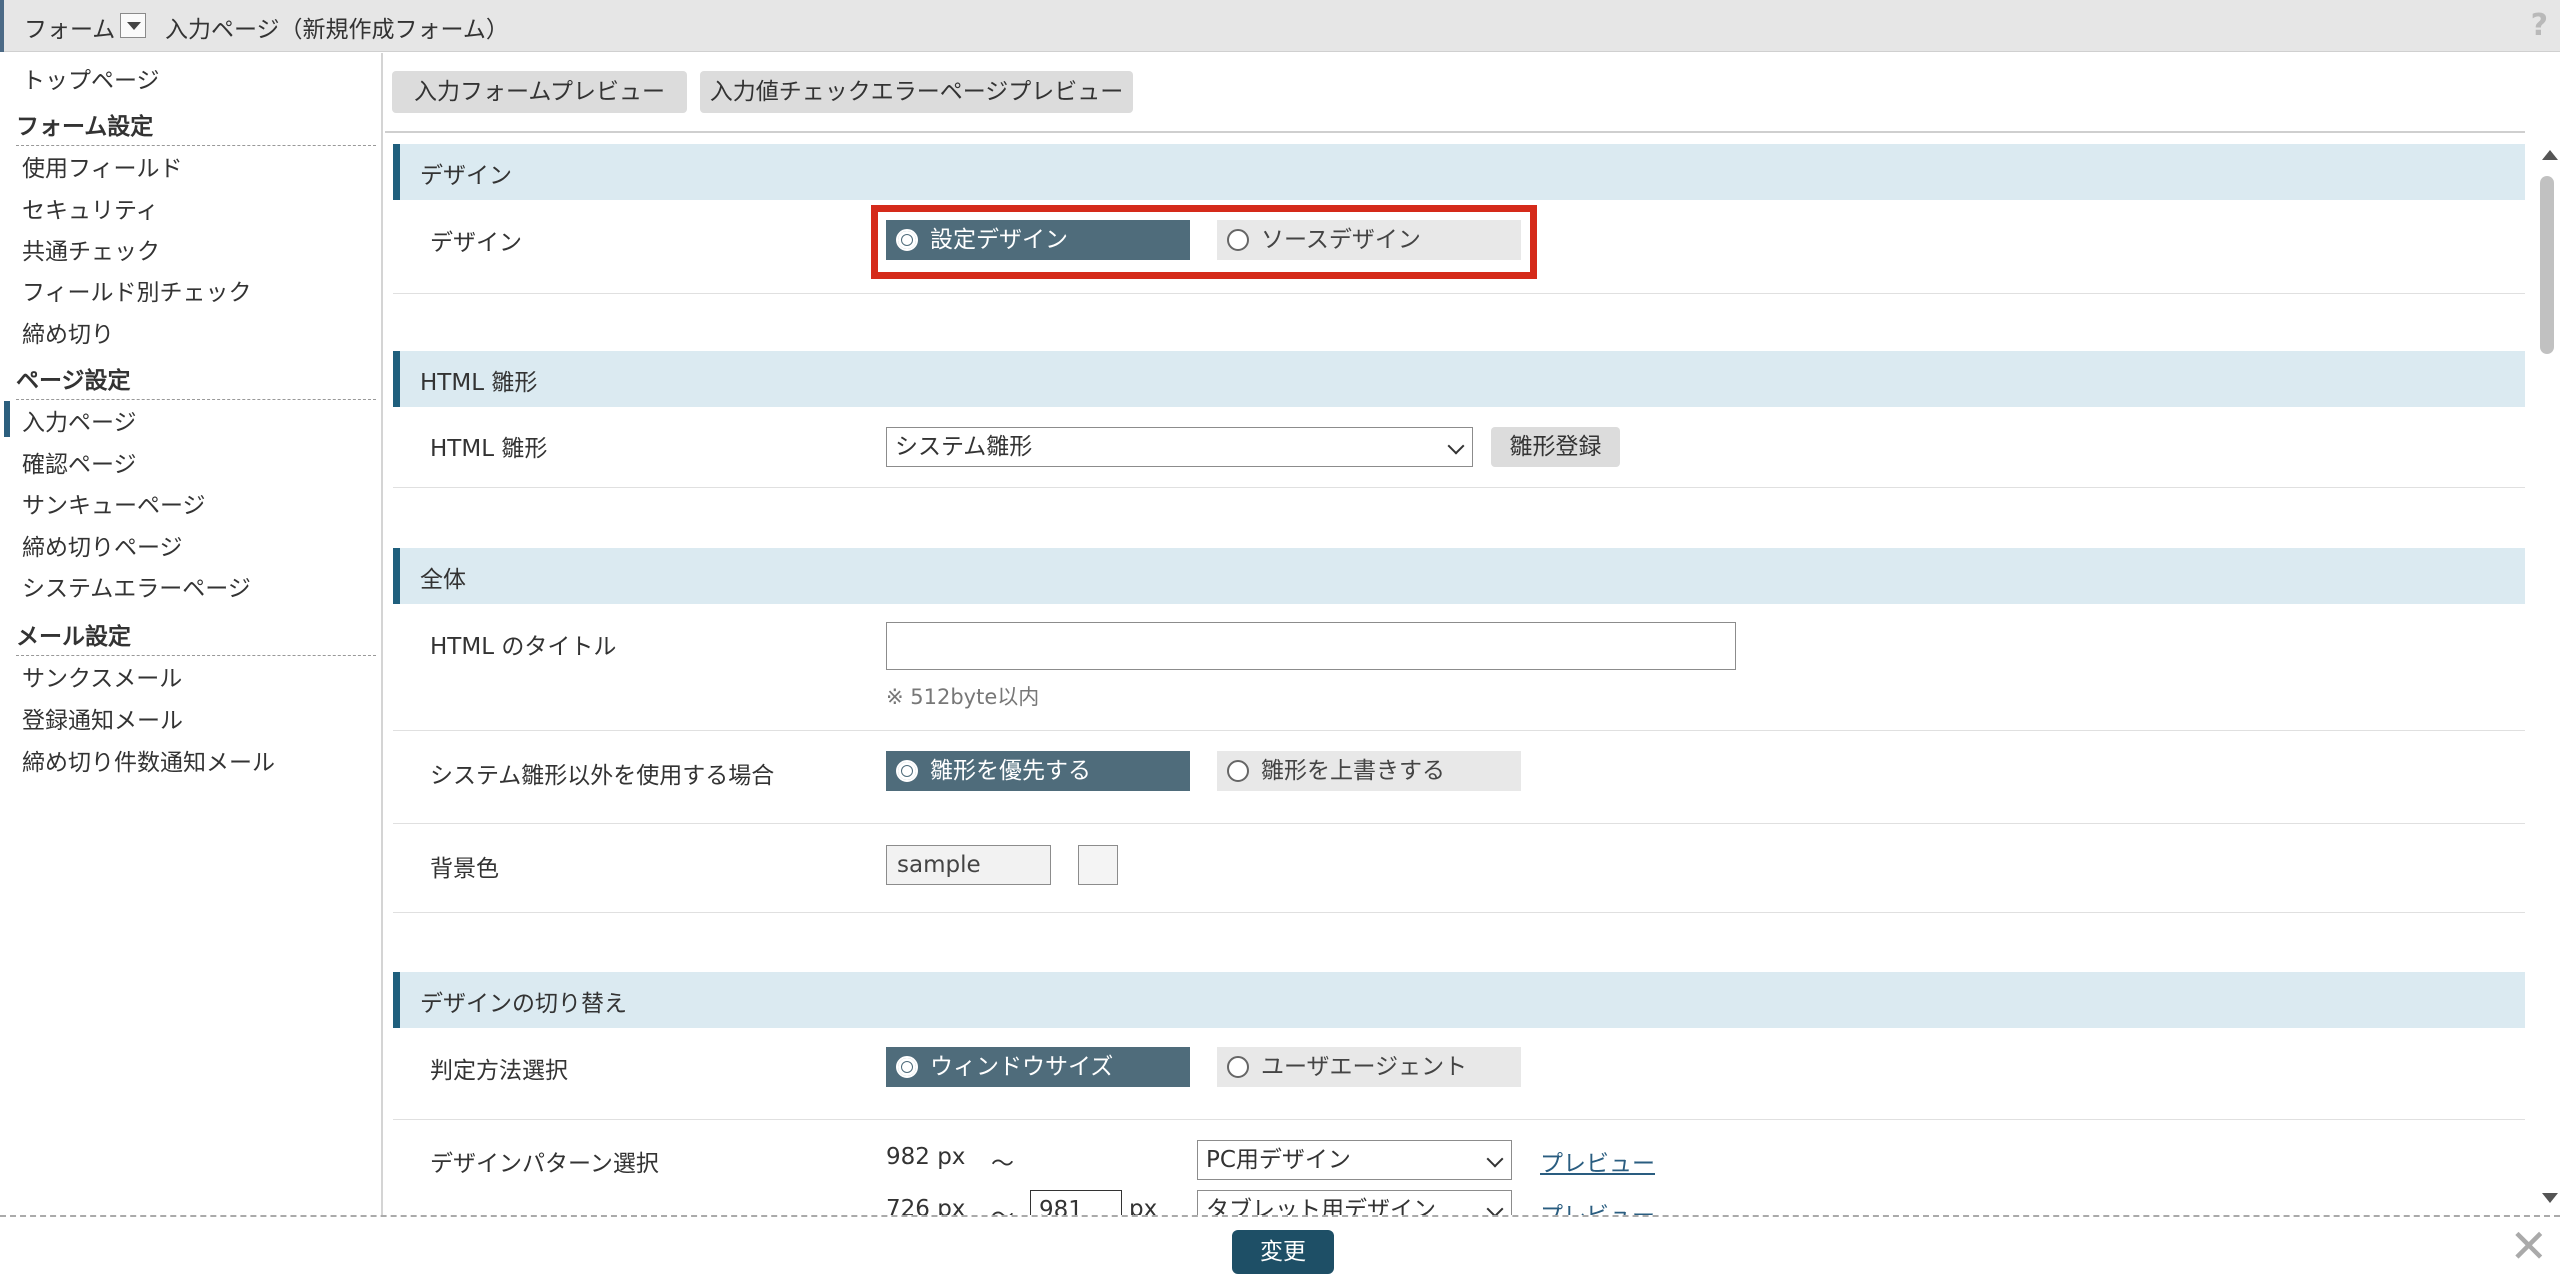 The height and width of the screenshot is (1282, 2560). Describe the element at coordinates (1459, 576) in the screenshot. I see `section-header-overall: 全体` at that location.